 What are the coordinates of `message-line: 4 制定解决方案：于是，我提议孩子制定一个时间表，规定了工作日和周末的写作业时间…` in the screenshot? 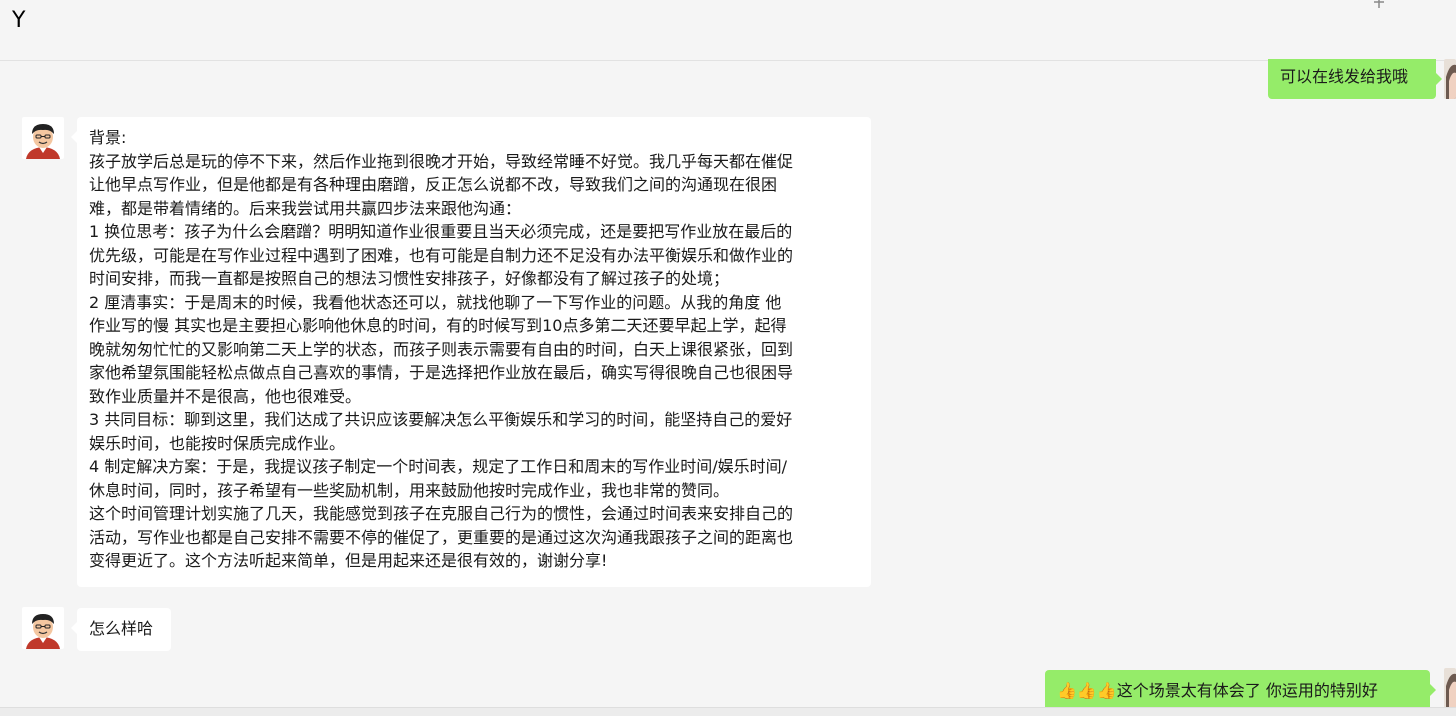 It's located at (438, 466).